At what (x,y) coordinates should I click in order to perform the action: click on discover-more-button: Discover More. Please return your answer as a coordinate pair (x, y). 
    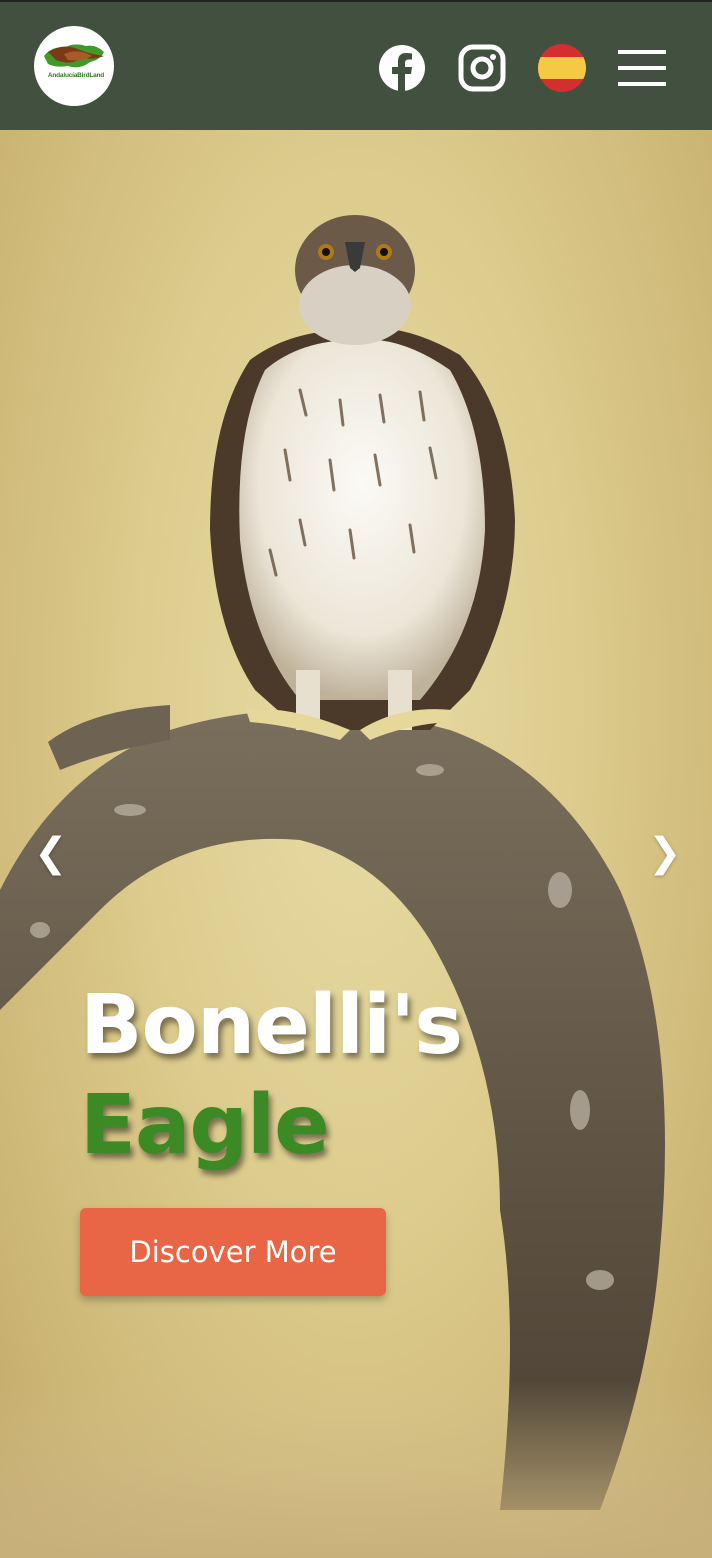
    Looking at the image, I should click on (233, 1252).